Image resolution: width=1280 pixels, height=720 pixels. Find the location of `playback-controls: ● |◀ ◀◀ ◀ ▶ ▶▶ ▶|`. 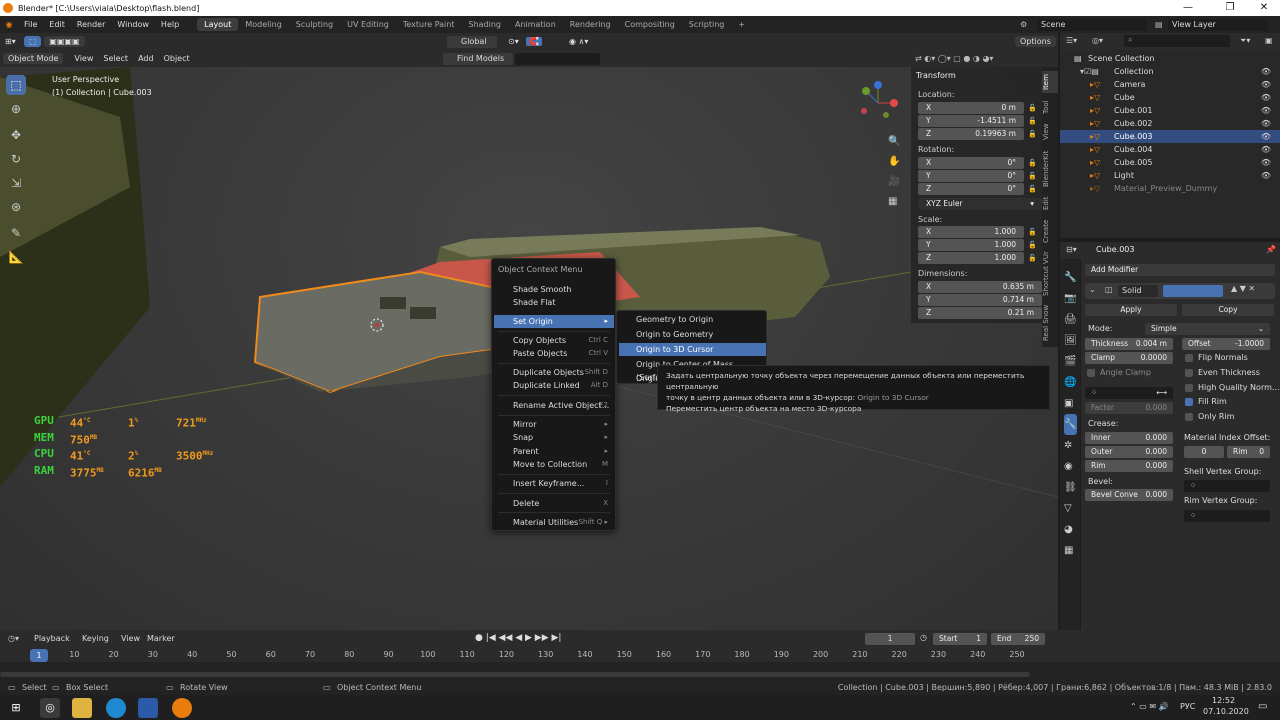

playback-controls: ● |◀ ◀◀ ◀ ▶ ▶▶ ▶| is located at coordinates (518, 638).